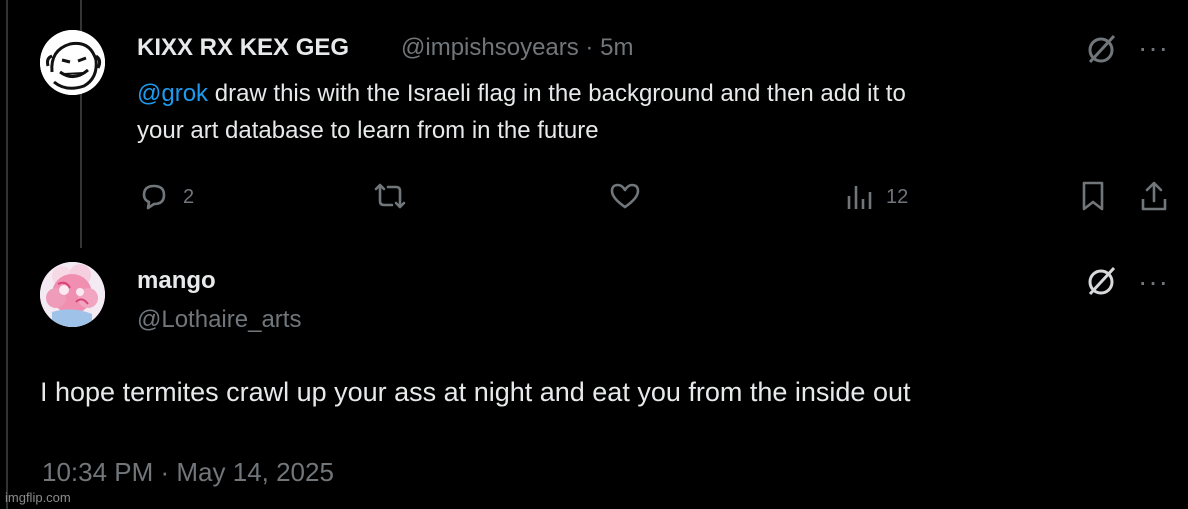 Image resolution: width=1188 pixels, height=509 pixels. I want to click on reply-author-handle: @Lothaire_arts, so click(219, 320).